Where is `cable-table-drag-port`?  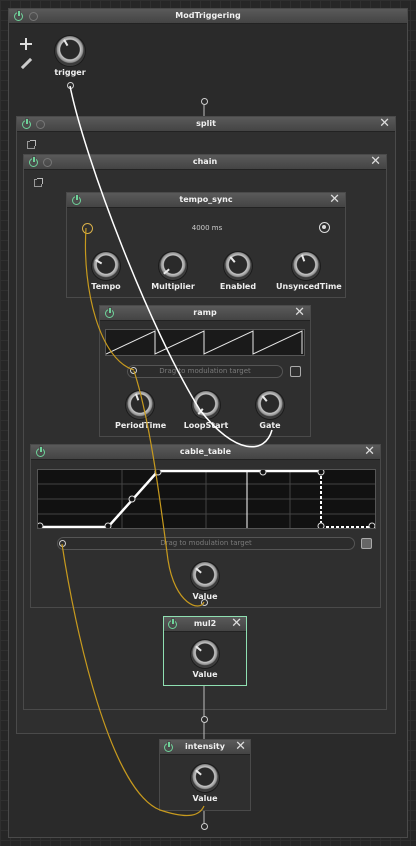 cable-table-drag-port is located at coordinates (62, 543).